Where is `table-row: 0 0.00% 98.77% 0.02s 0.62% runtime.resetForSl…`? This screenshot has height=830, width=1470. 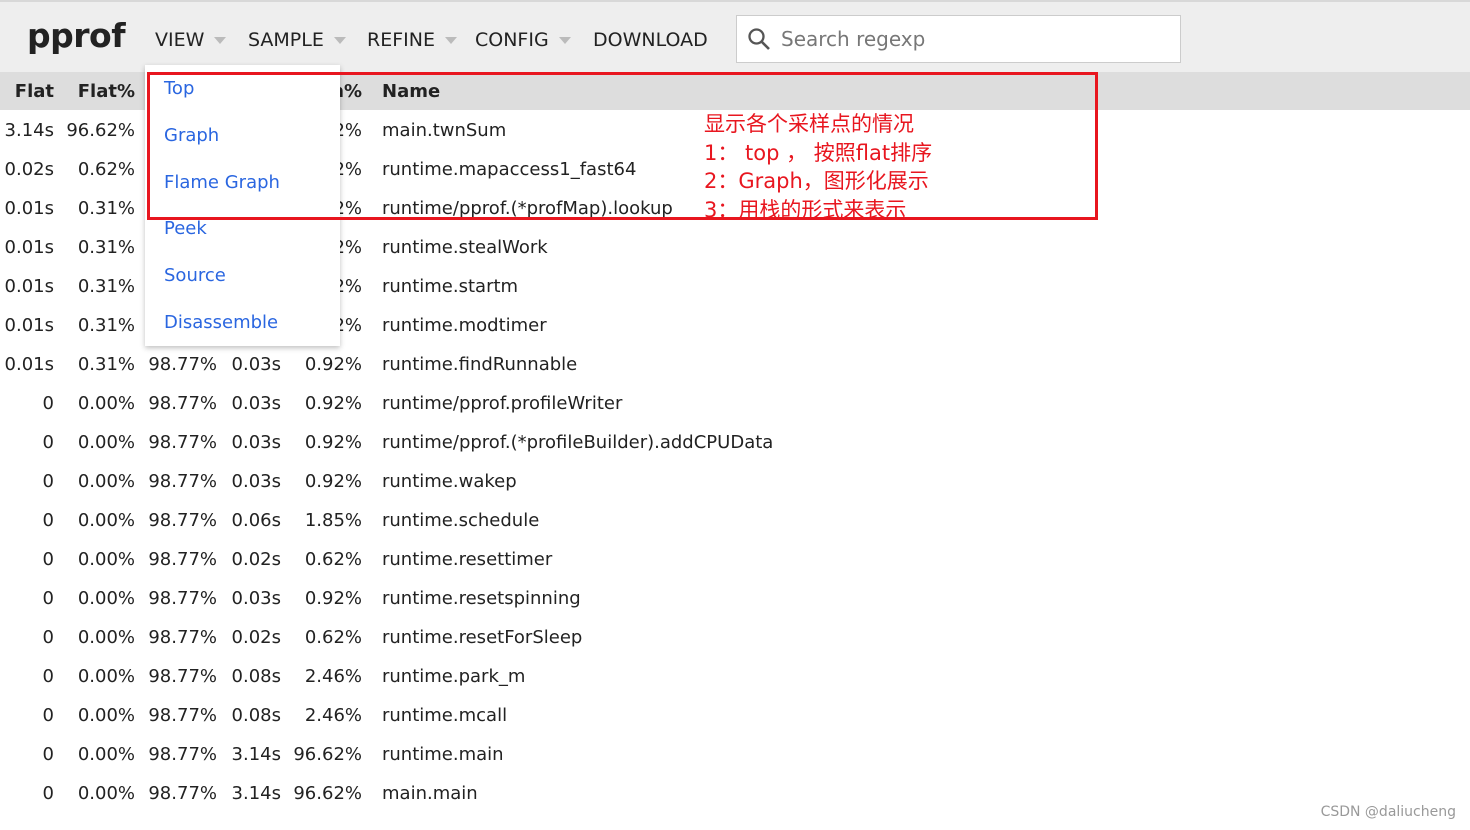 table-row: 0 0.00% 98.77% 0.02s 0.62% runtime.resetForSl… is located at coordinates (735, 646).